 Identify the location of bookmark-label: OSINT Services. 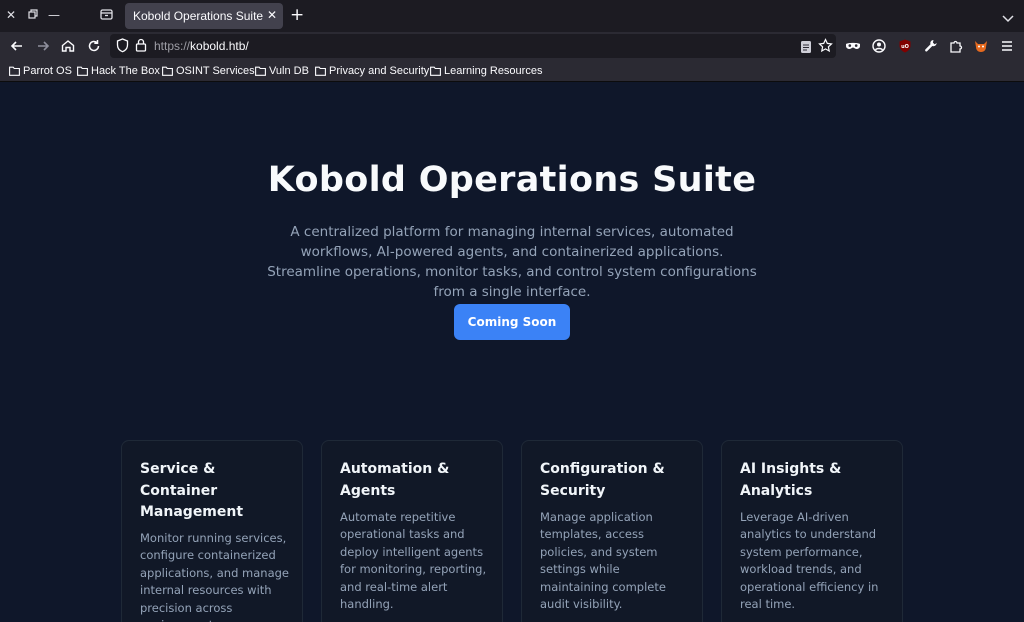
(215, 71).